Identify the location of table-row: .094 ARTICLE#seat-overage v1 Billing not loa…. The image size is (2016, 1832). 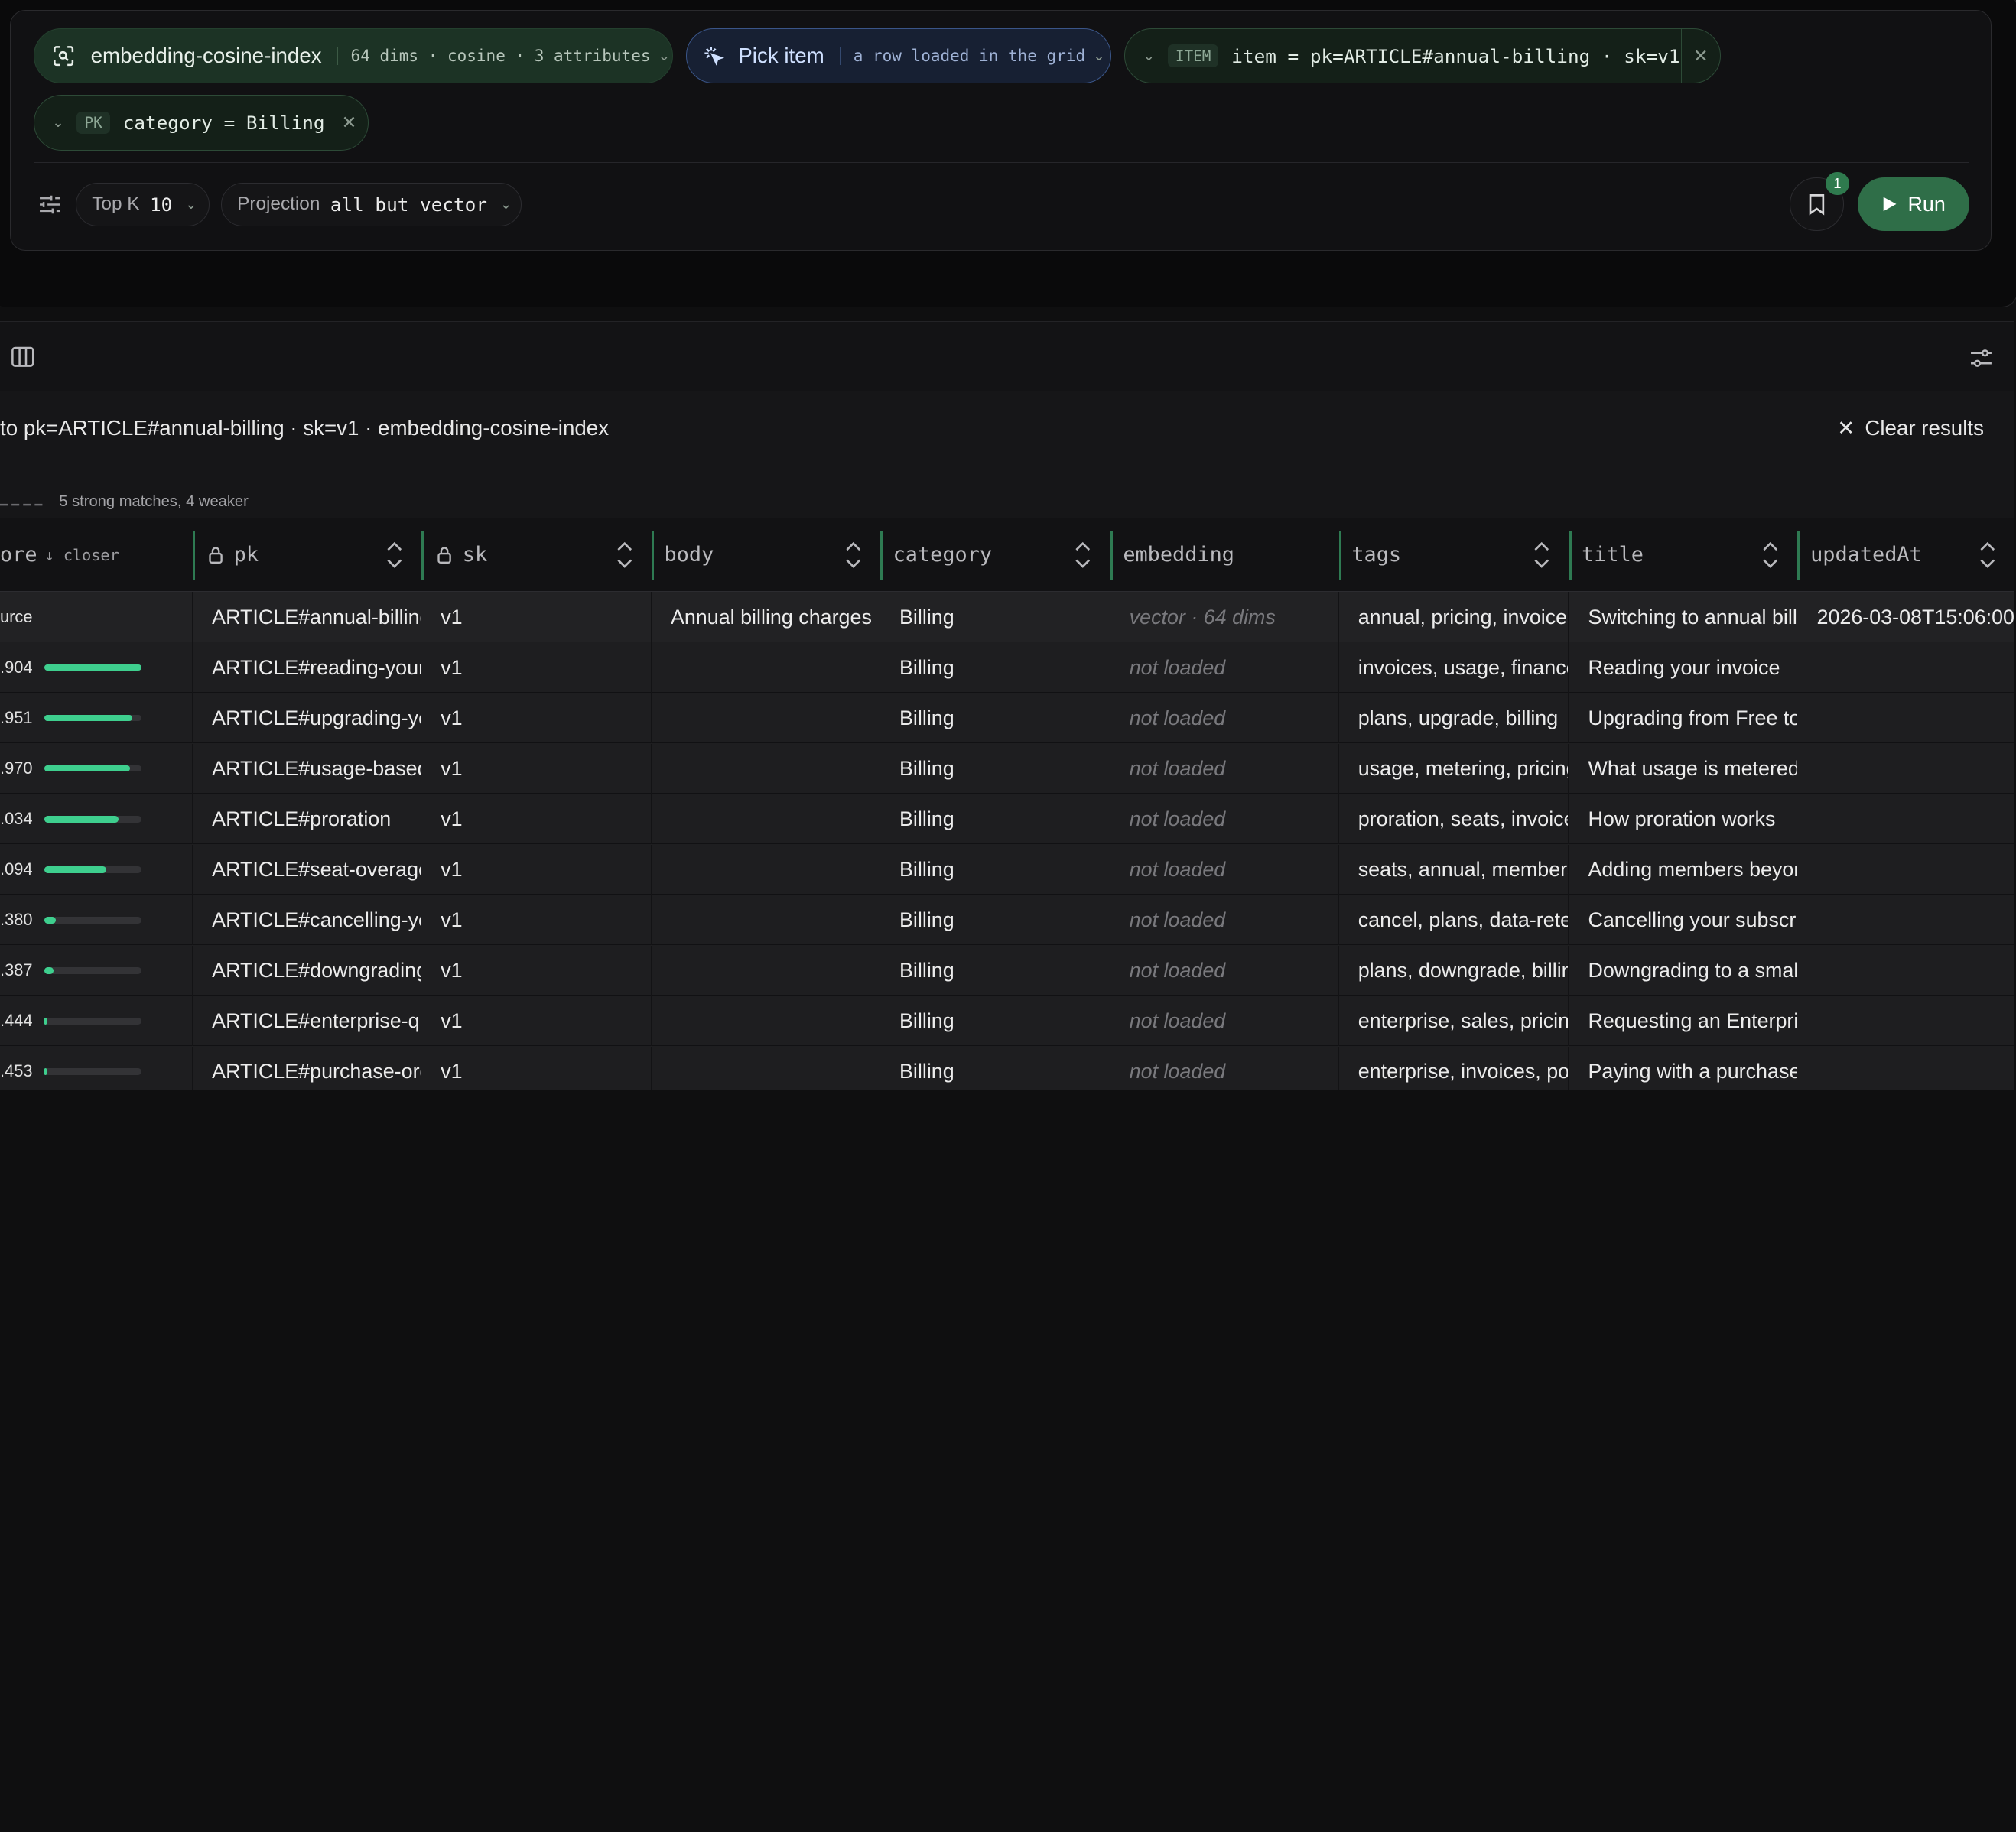
(1007, 869).